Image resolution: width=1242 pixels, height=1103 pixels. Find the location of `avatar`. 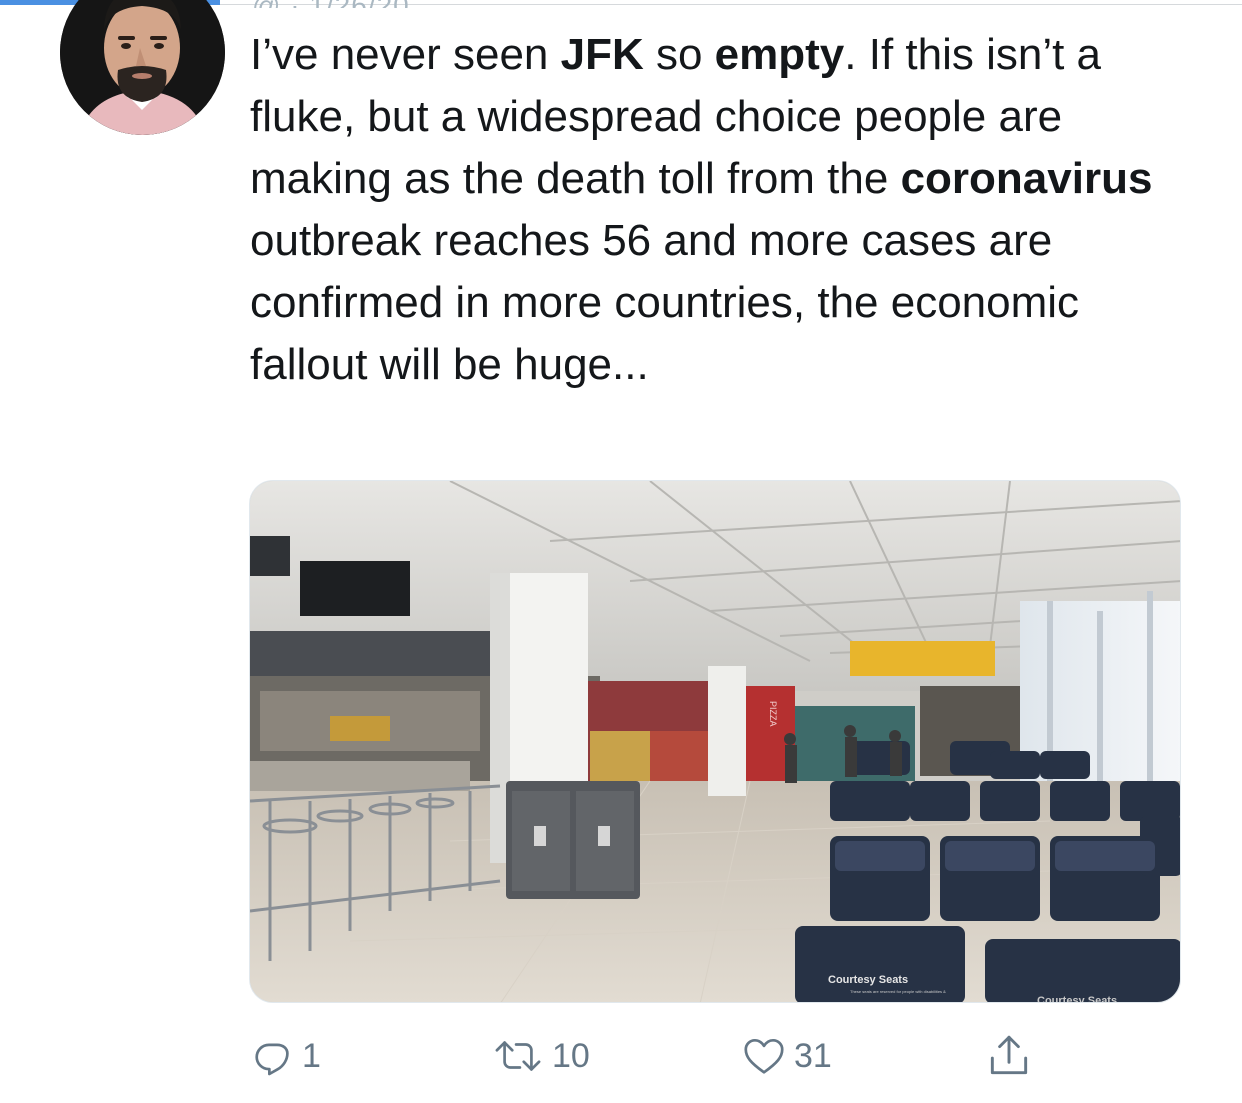

avatar is located at coordinates (142, 67).